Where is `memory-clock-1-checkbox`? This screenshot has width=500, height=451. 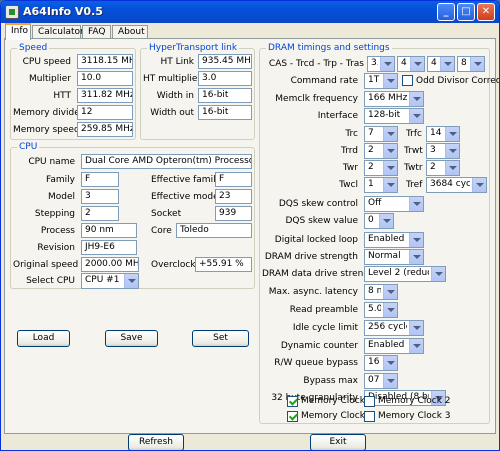
memory-clock-1-checkbox is located at coordinates (292, 416).